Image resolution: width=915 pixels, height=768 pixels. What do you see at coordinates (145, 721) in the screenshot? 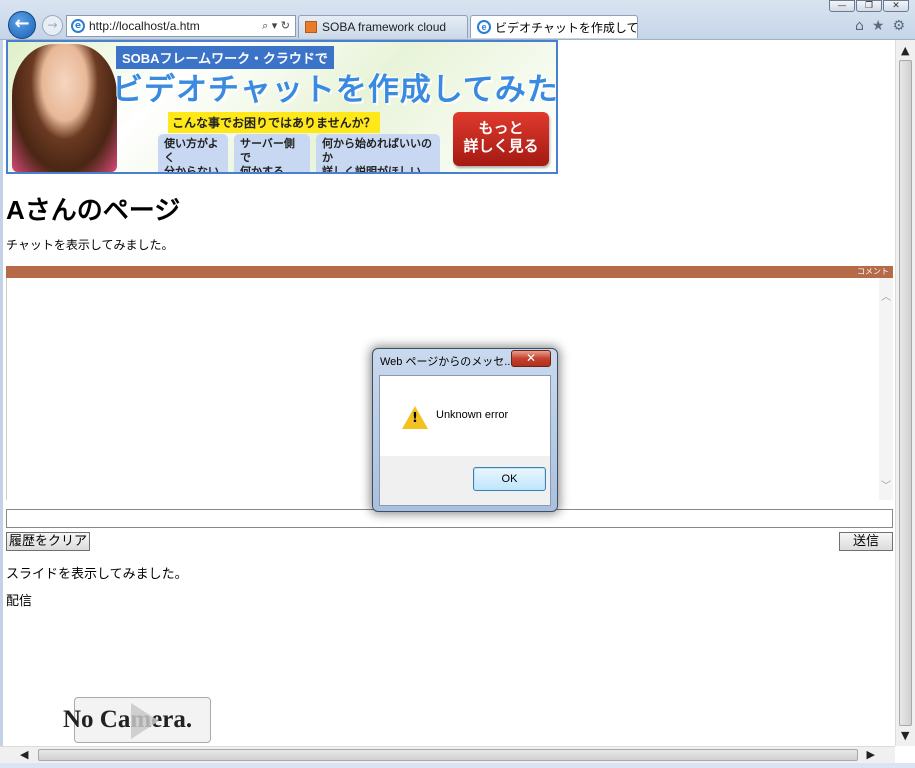
I see `play-icon` at bounding box center [145, 721].